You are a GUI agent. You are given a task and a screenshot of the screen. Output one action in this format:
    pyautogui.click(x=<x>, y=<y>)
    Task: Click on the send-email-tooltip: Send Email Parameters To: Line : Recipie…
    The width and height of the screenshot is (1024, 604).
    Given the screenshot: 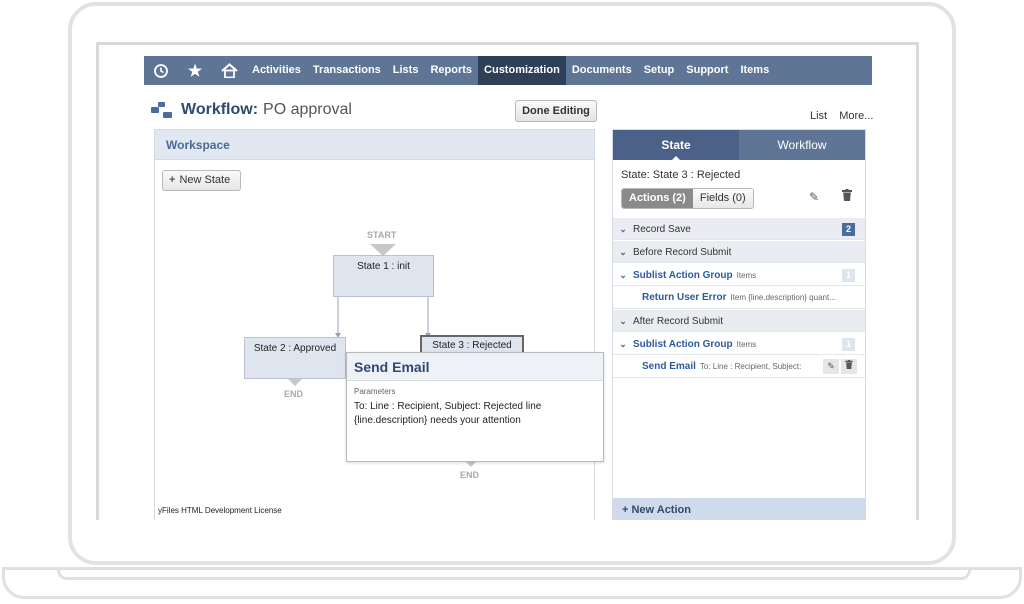 What is the action you would take?
    pyautogui.click(x=475, y=407)
    